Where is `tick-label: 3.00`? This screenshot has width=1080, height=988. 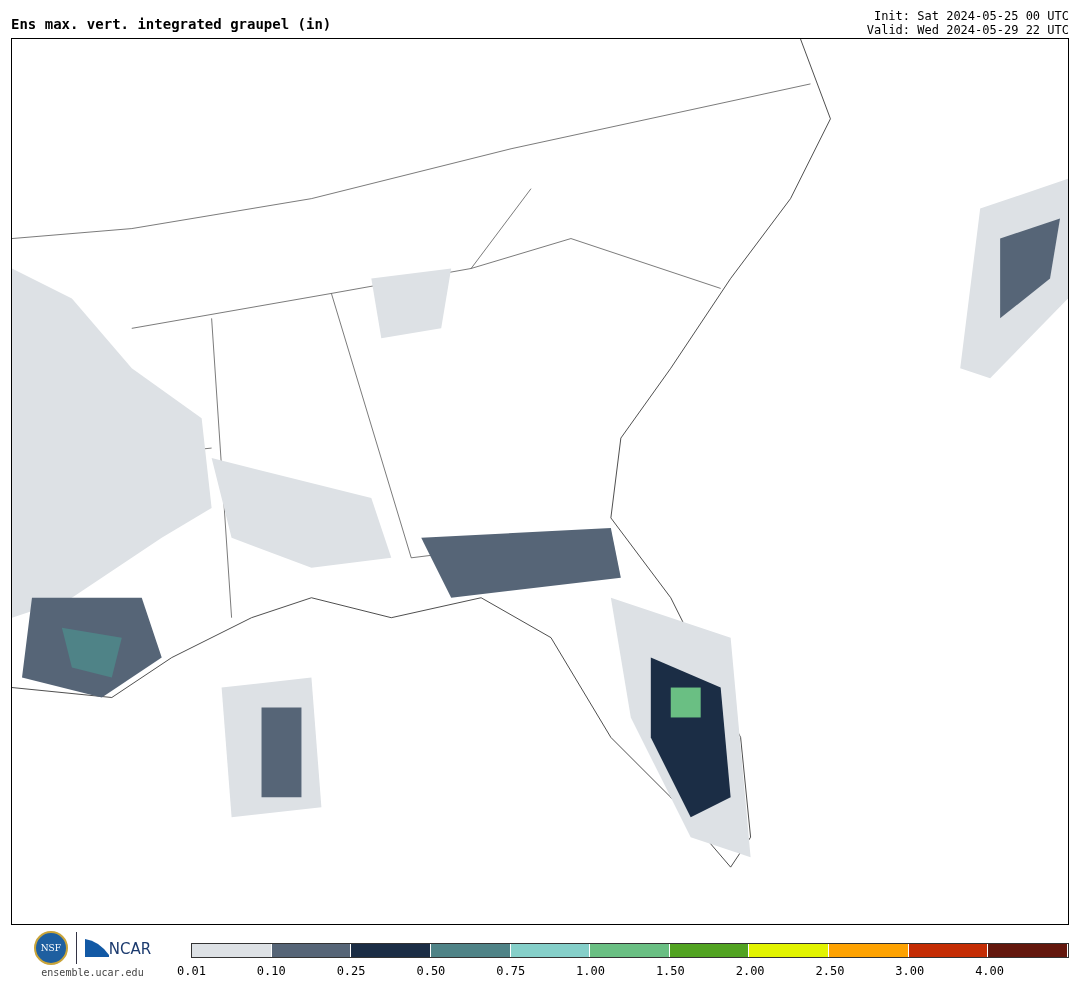
tick-label: 3.00 is located at coordinates (910, 971).